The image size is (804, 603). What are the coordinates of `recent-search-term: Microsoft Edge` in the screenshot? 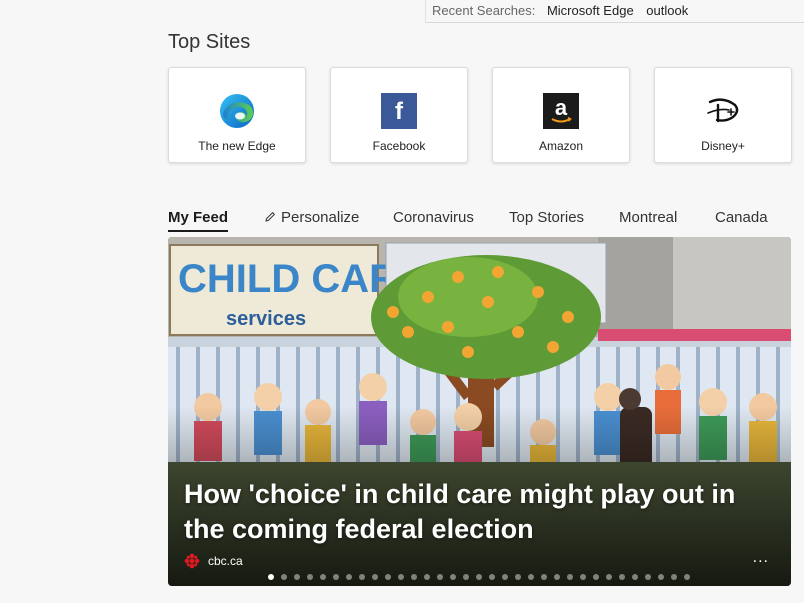 It's located at (590, 10).